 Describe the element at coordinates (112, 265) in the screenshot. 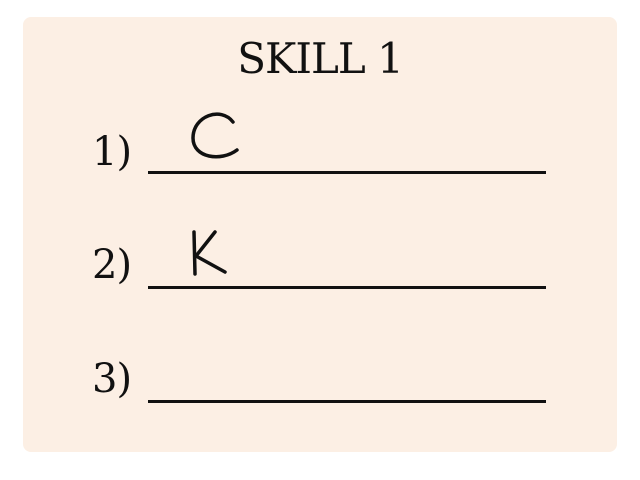

I see `item-2-number: 2)` at that location.